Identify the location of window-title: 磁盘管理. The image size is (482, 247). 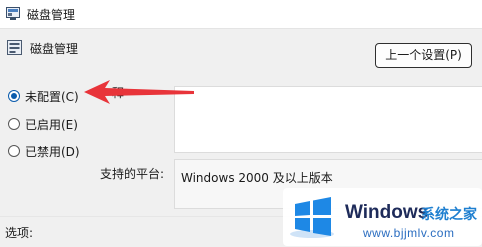
(51, 15).